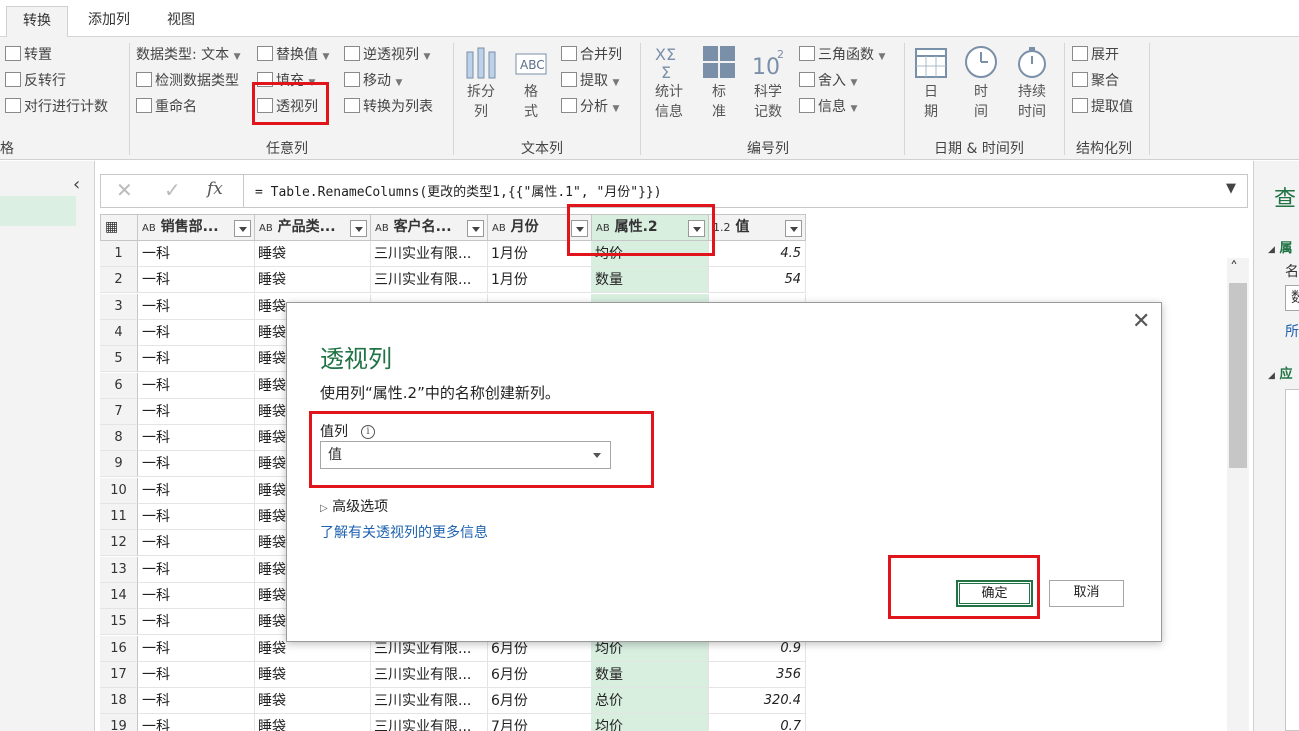 The image size is (1299, 731). Describe the element at coordinates (757, 674) in the screenshot. I see `table-cell: 356` at that location.